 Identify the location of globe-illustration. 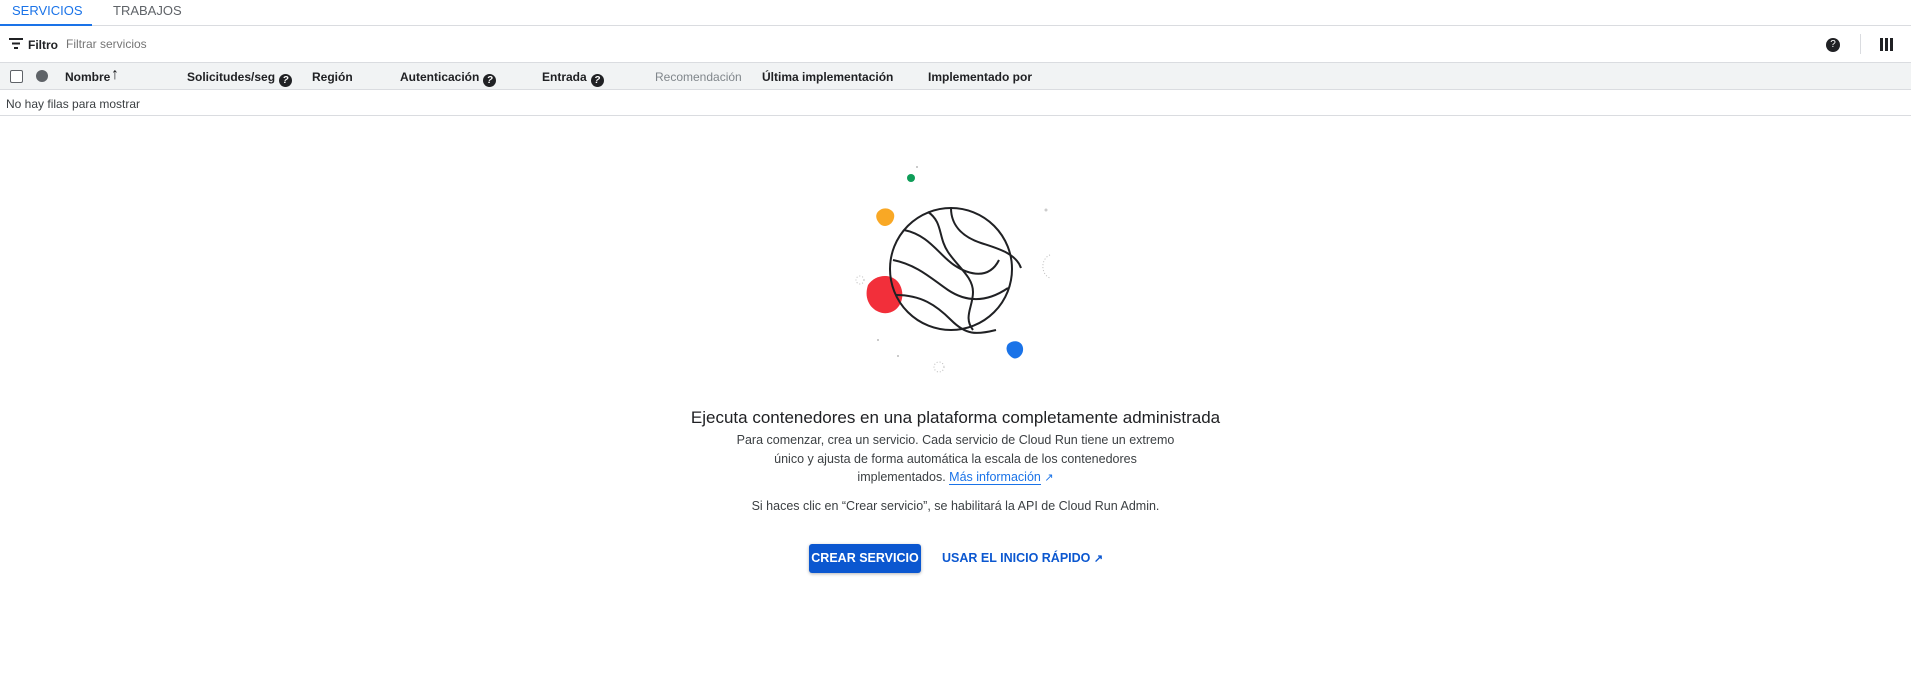
(953, 269).